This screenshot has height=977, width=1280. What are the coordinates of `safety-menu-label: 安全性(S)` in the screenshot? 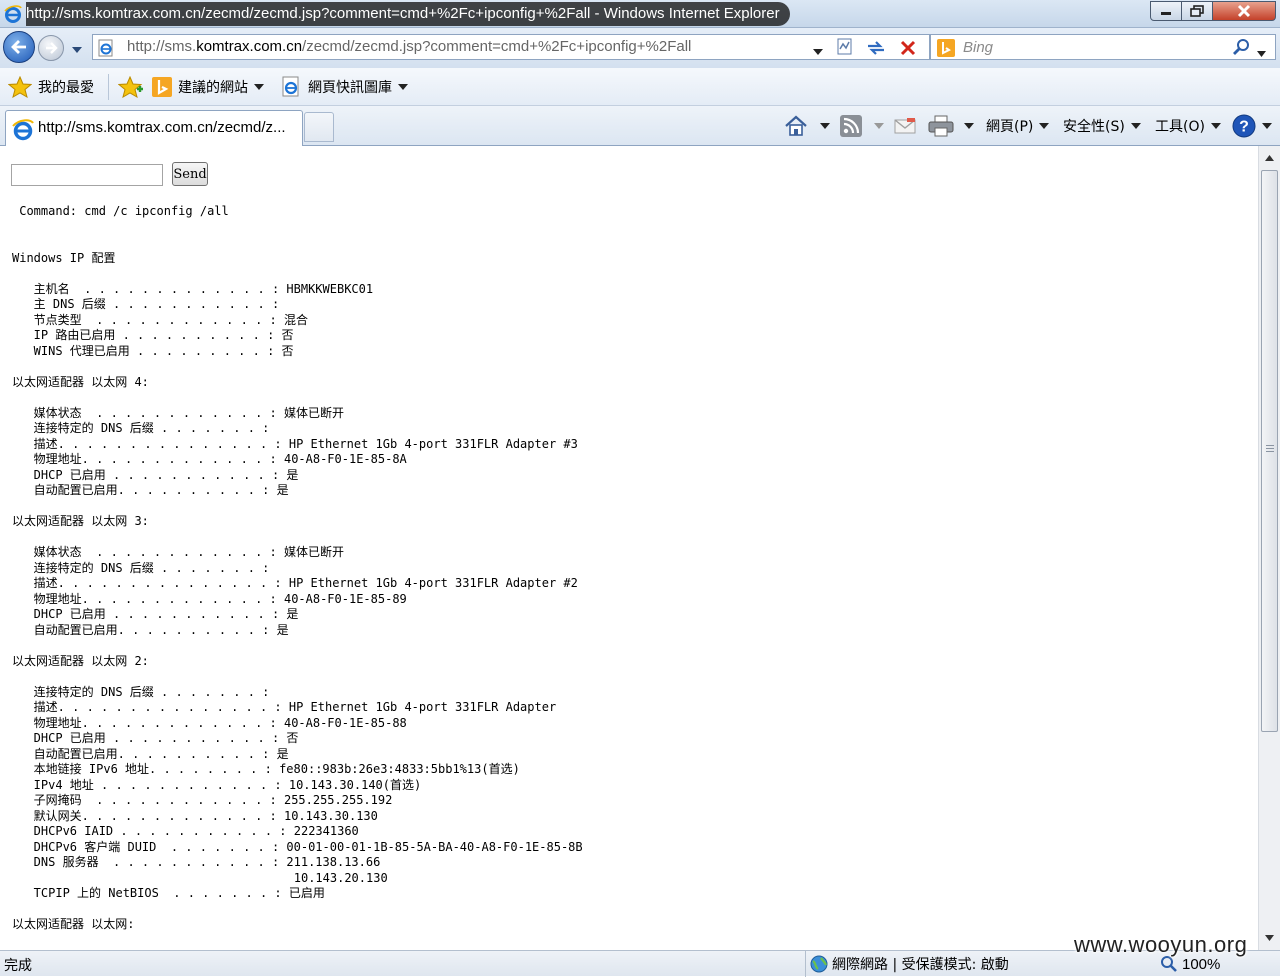 It's located at (1094, 127).